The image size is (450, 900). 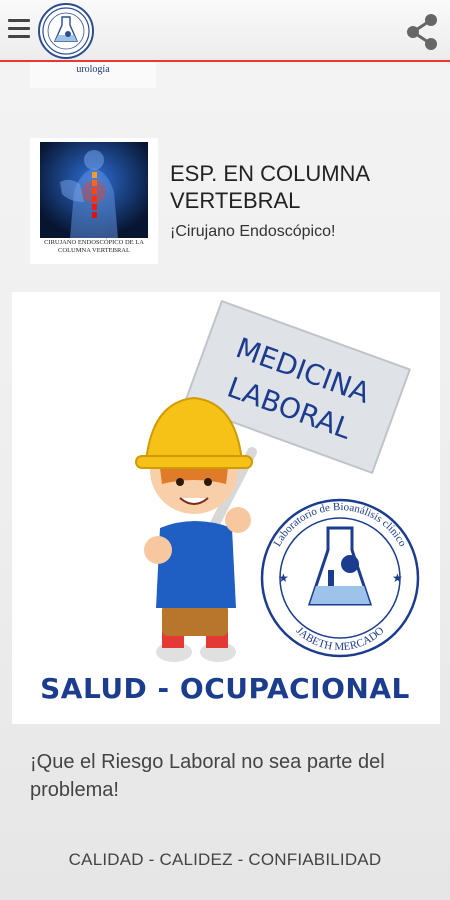 I want to click on app-bar, so click(x=225, y=31).